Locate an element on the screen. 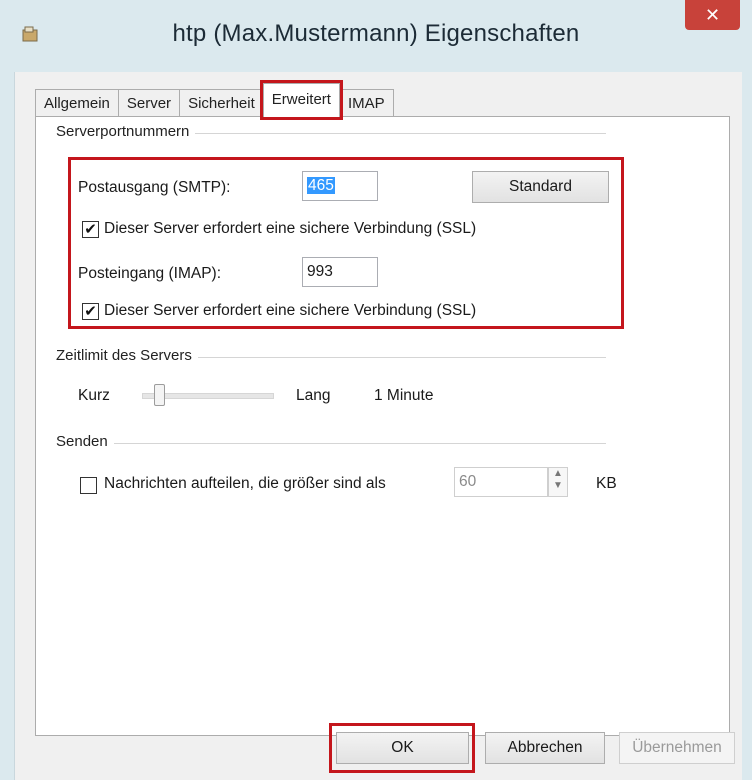 The image size is (752, 780). ok-button: OK is located at coordinates (402, 748).